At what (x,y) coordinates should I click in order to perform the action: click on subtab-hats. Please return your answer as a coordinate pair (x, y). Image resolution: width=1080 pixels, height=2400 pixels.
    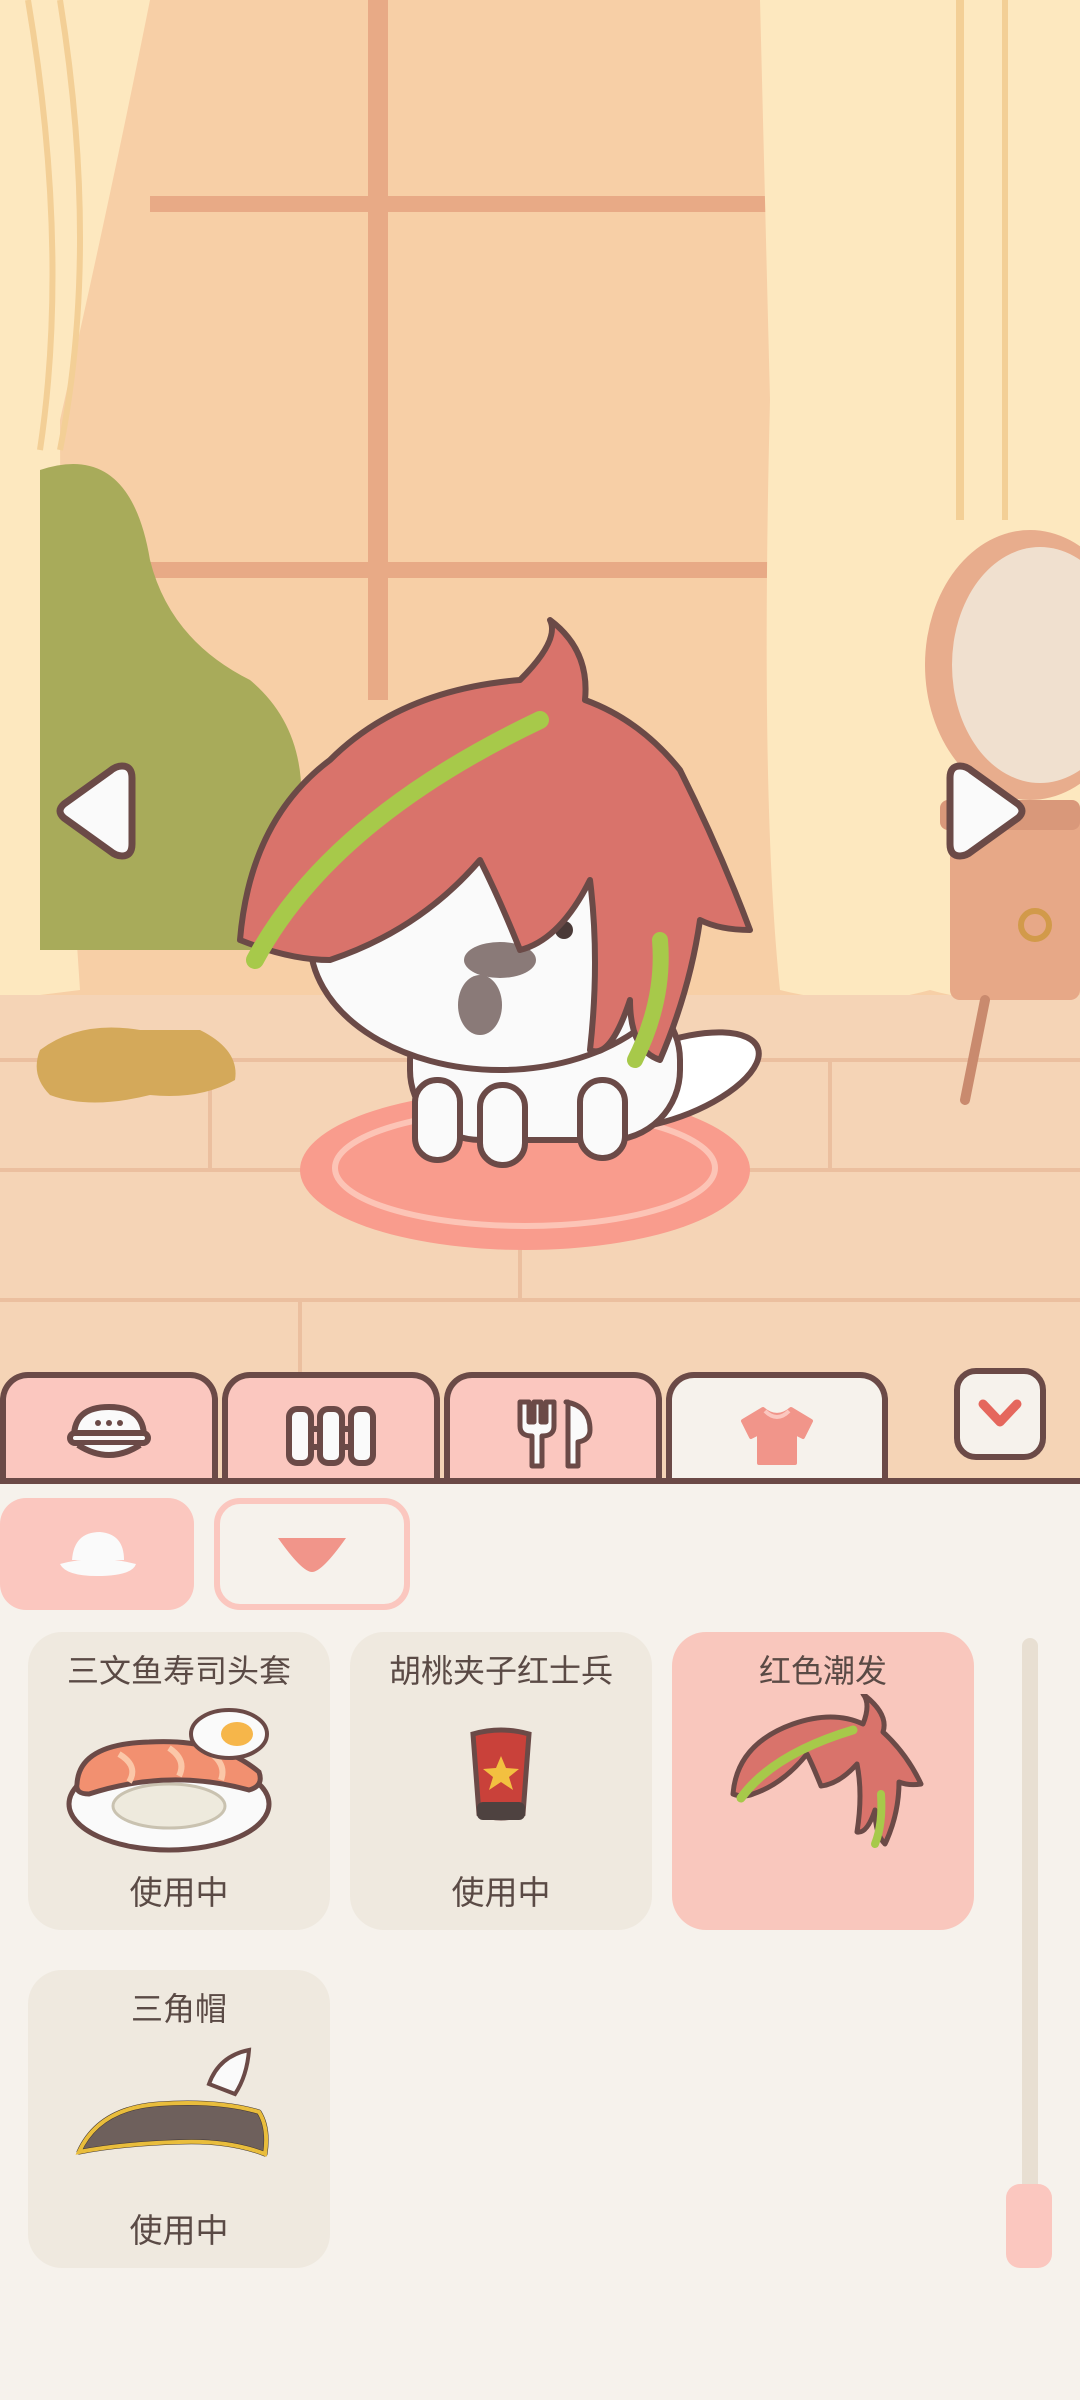
    Looking at the image, I should click on (97, 1554).